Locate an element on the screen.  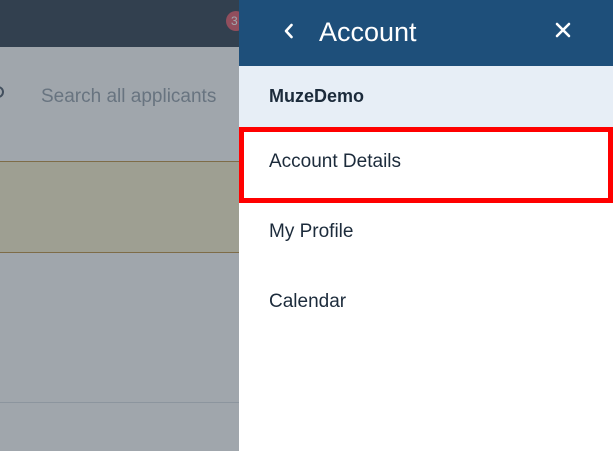
menu-item-label: My Profile is located at coordinates (311, 231).